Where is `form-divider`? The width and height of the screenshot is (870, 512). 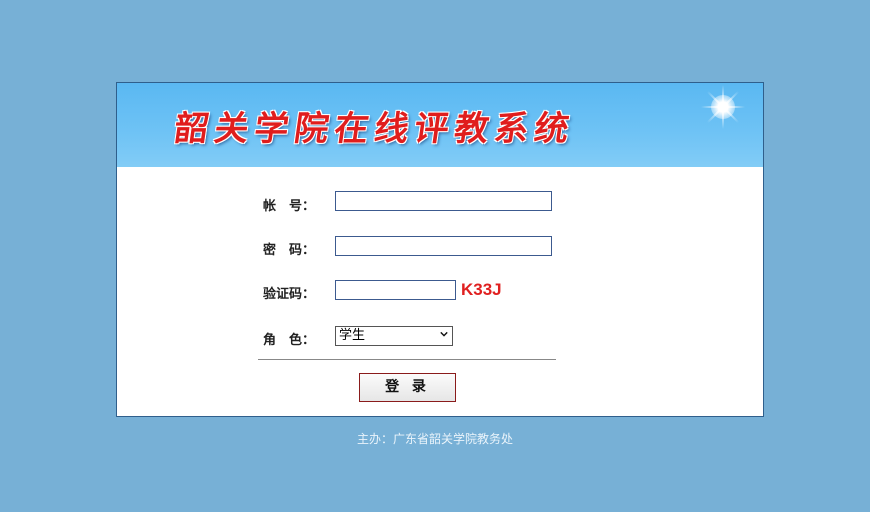
form-divider is located at coordinates (407, 359).